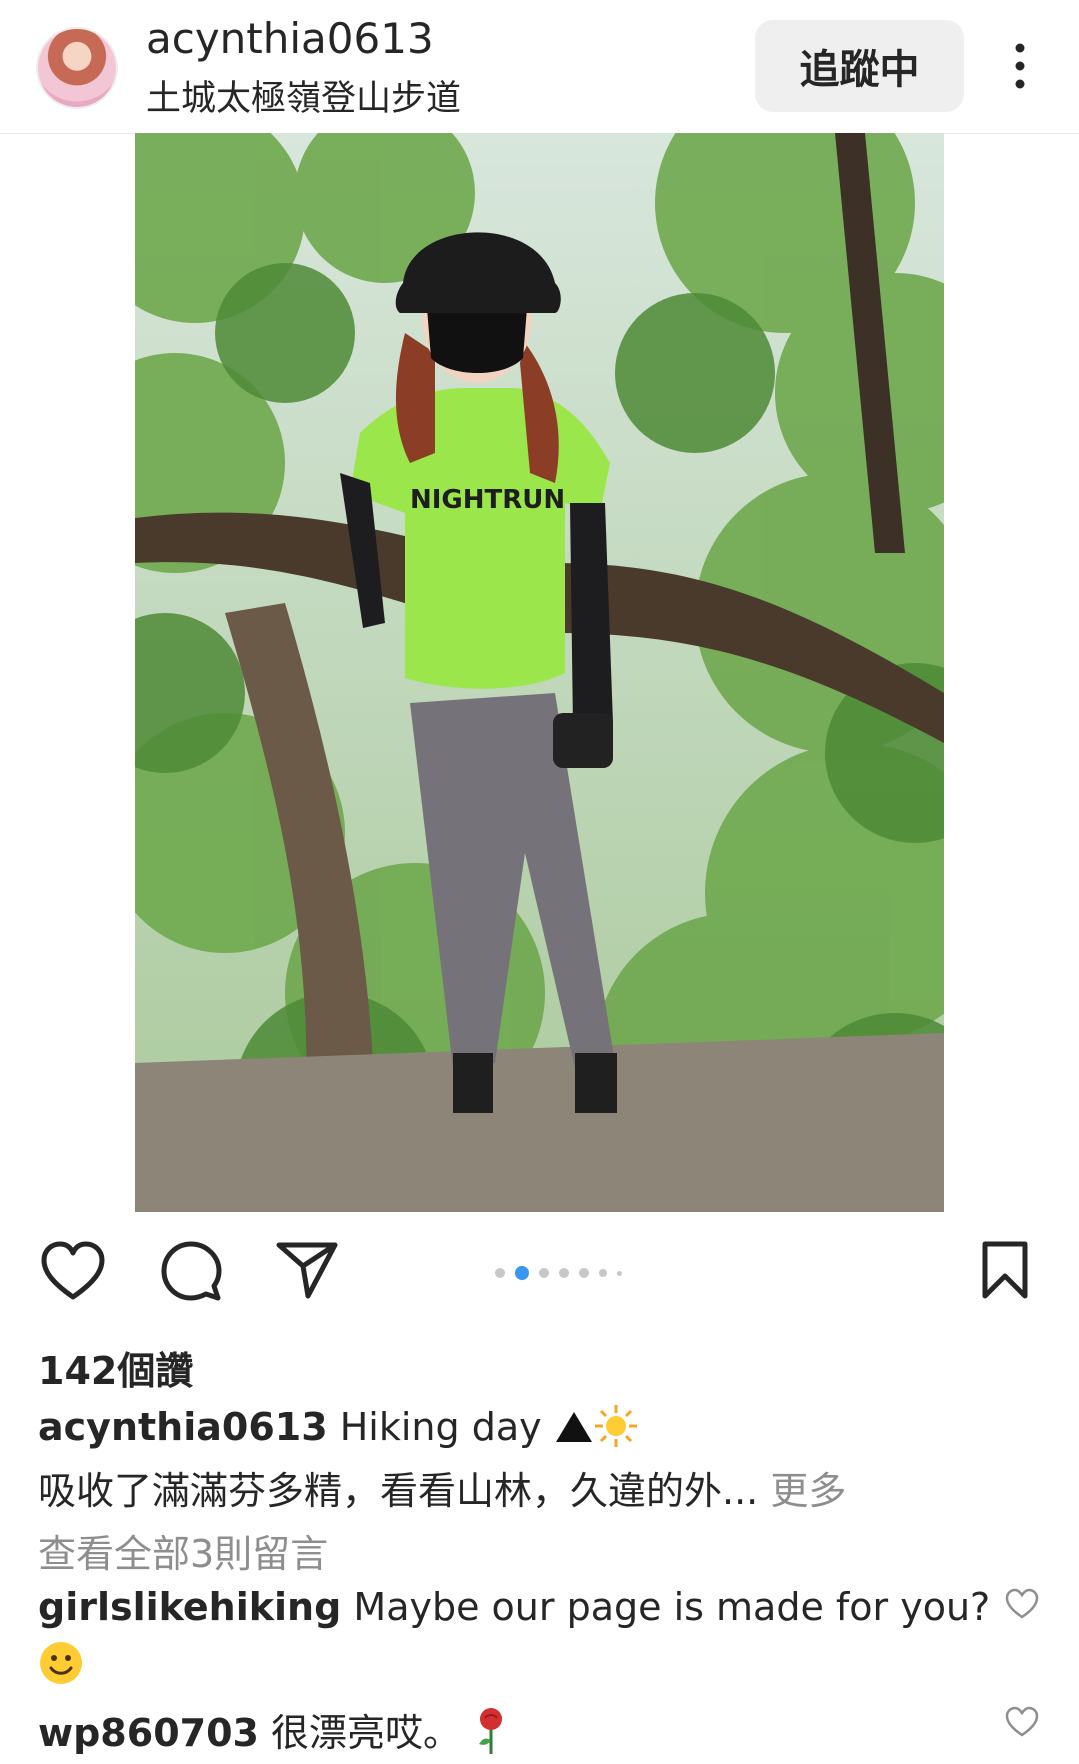 The image size is (1079, 1764). I want to click on following-button: 追蹤中, so click(859, 66).